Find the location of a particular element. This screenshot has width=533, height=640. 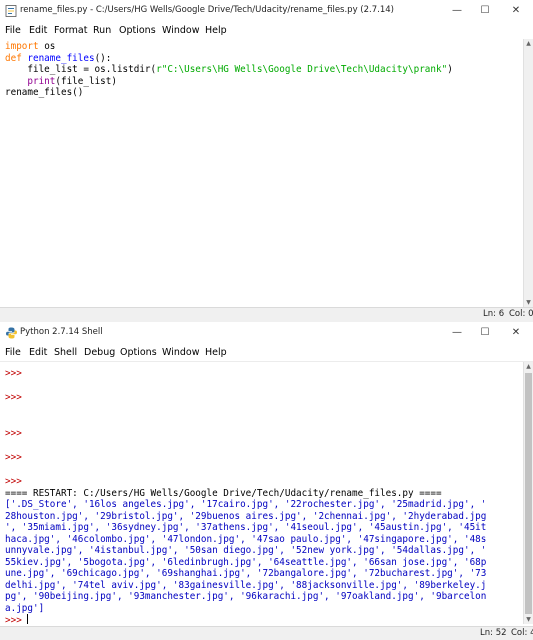

keyword-import: import is located at coordinates (22, 46).